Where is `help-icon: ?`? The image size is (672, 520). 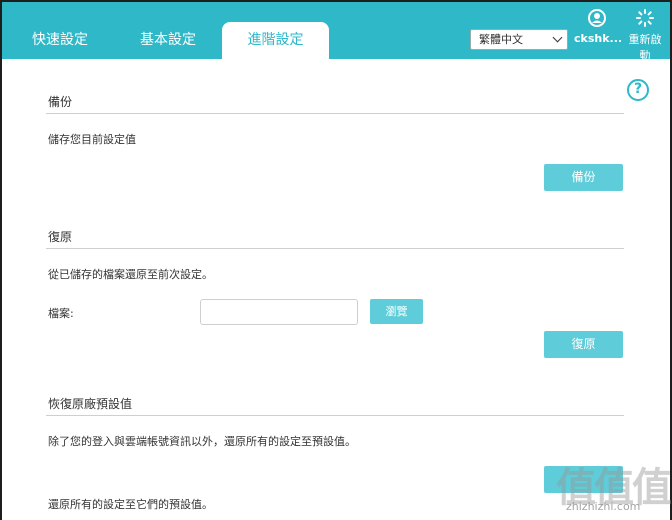
help-icon: ? is located at coordinates (638, 90).